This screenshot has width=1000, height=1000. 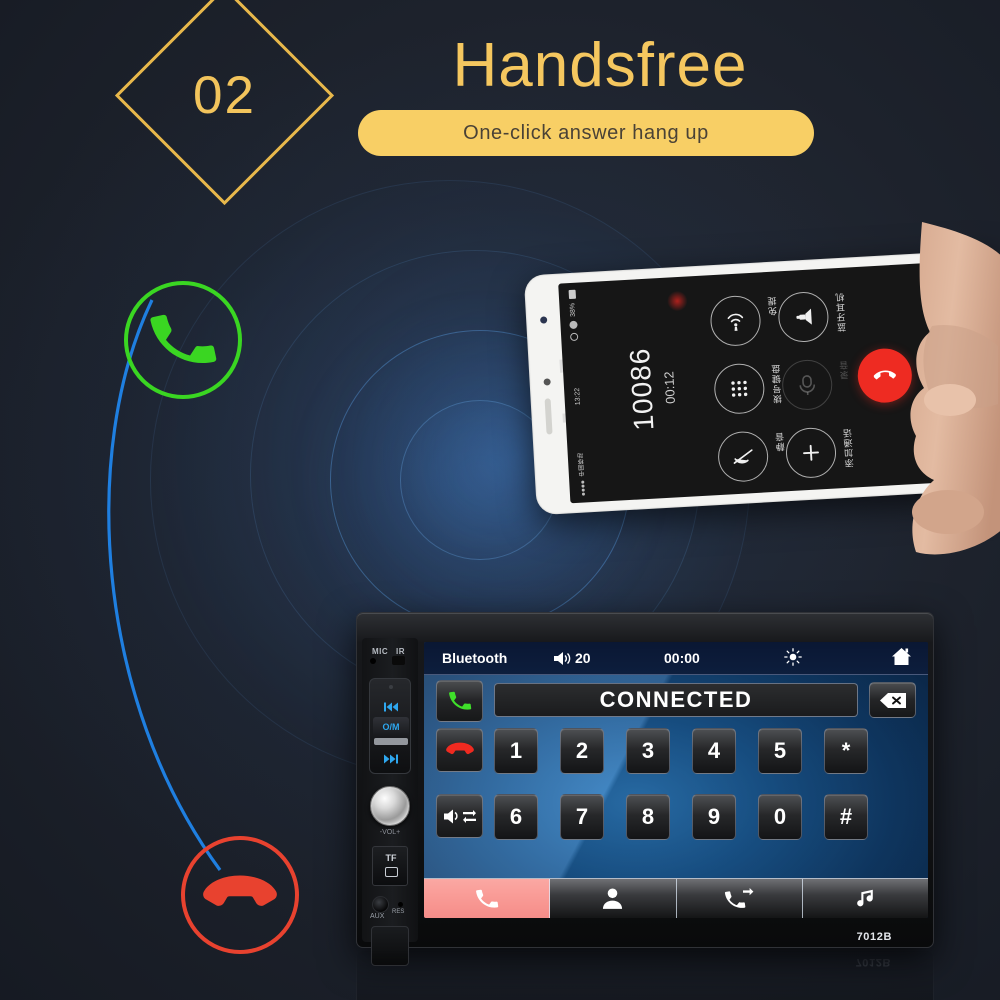 I want to click on call-action-bluetooth-headset: 蓝牙耳机, so click(x=812, y=317).